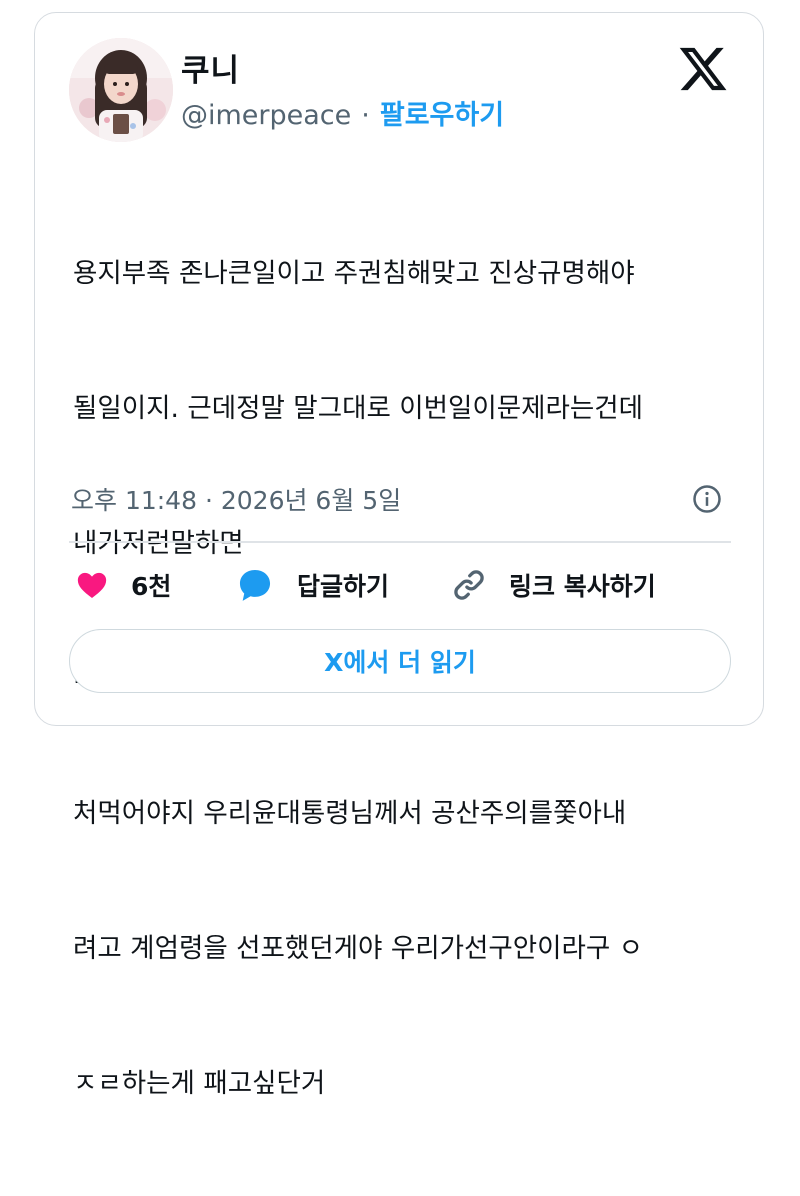  I want to click on copy-link-label: 링크 복사하기, so click(582, 586).